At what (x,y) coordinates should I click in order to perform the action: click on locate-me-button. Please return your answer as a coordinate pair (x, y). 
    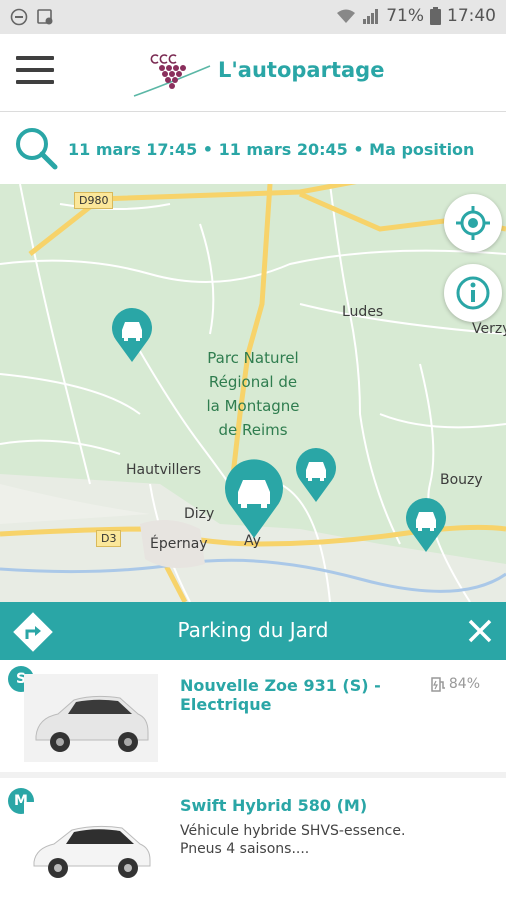
    Looking at the image, I should click on (473, 223).